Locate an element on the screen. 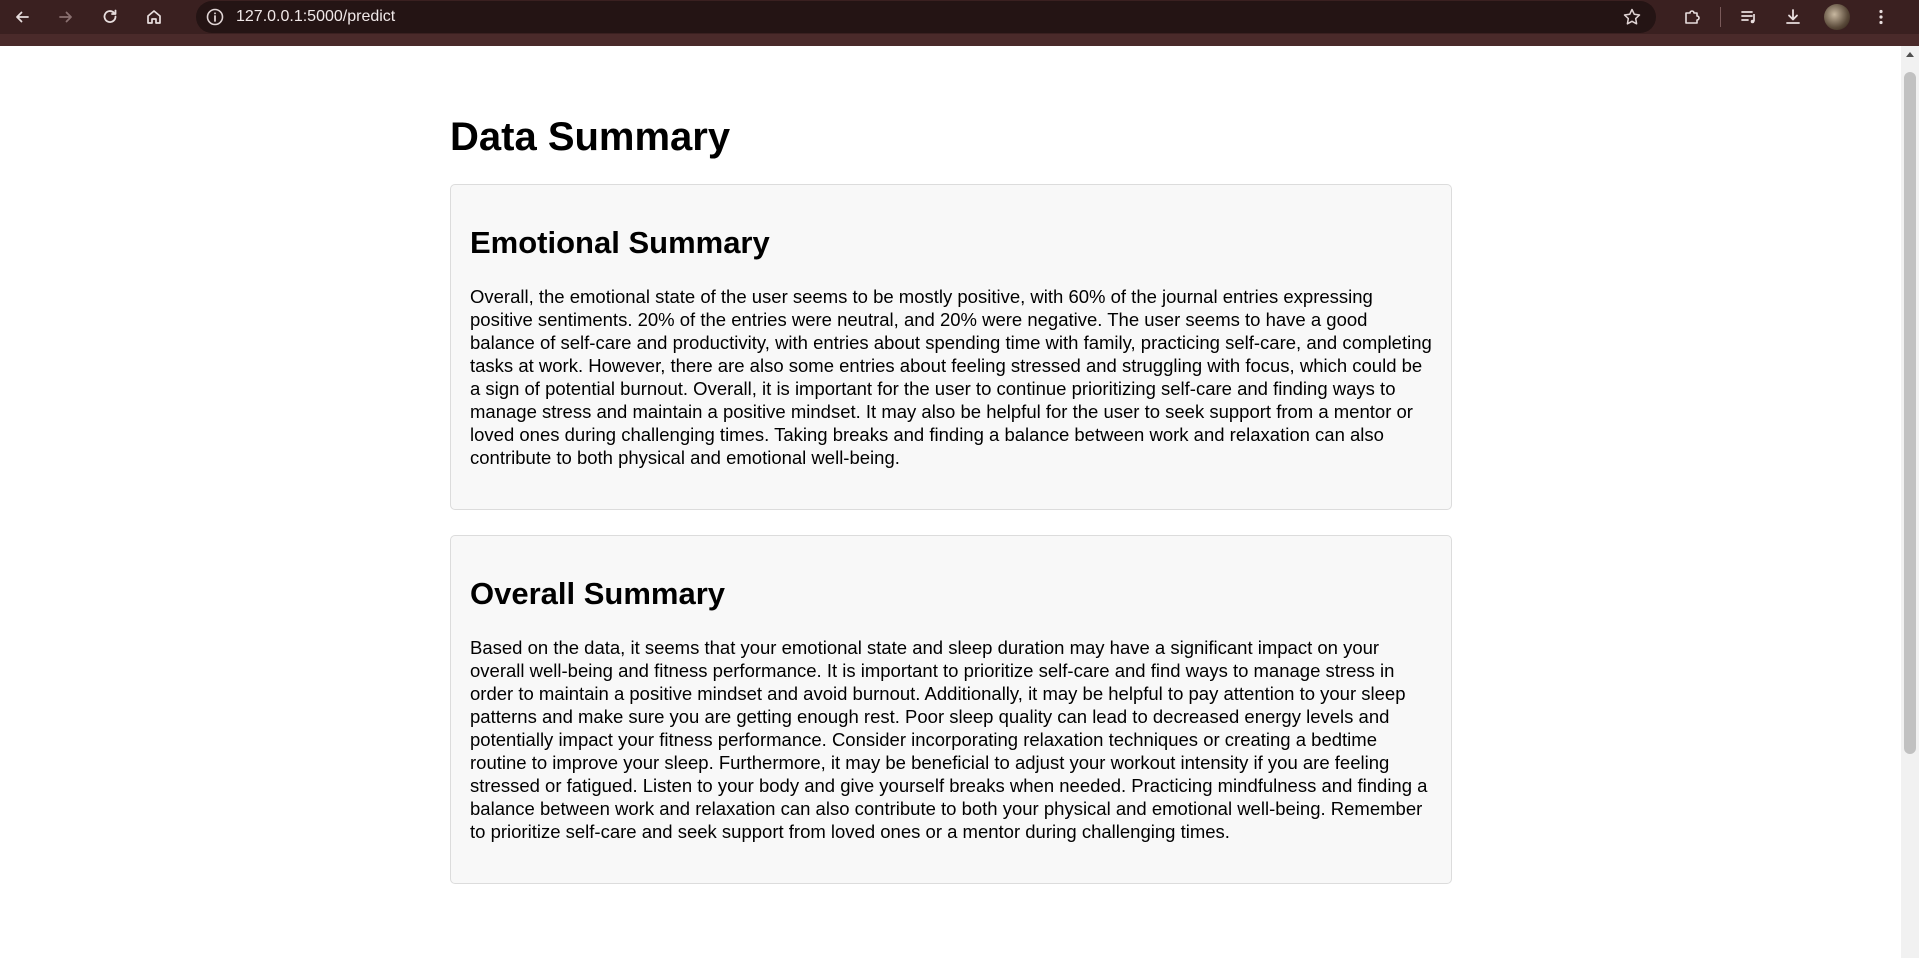 The width and height of the screenshot is (1919, 958). section-heading: Emotional Summary is located at coordinates (620, 242).